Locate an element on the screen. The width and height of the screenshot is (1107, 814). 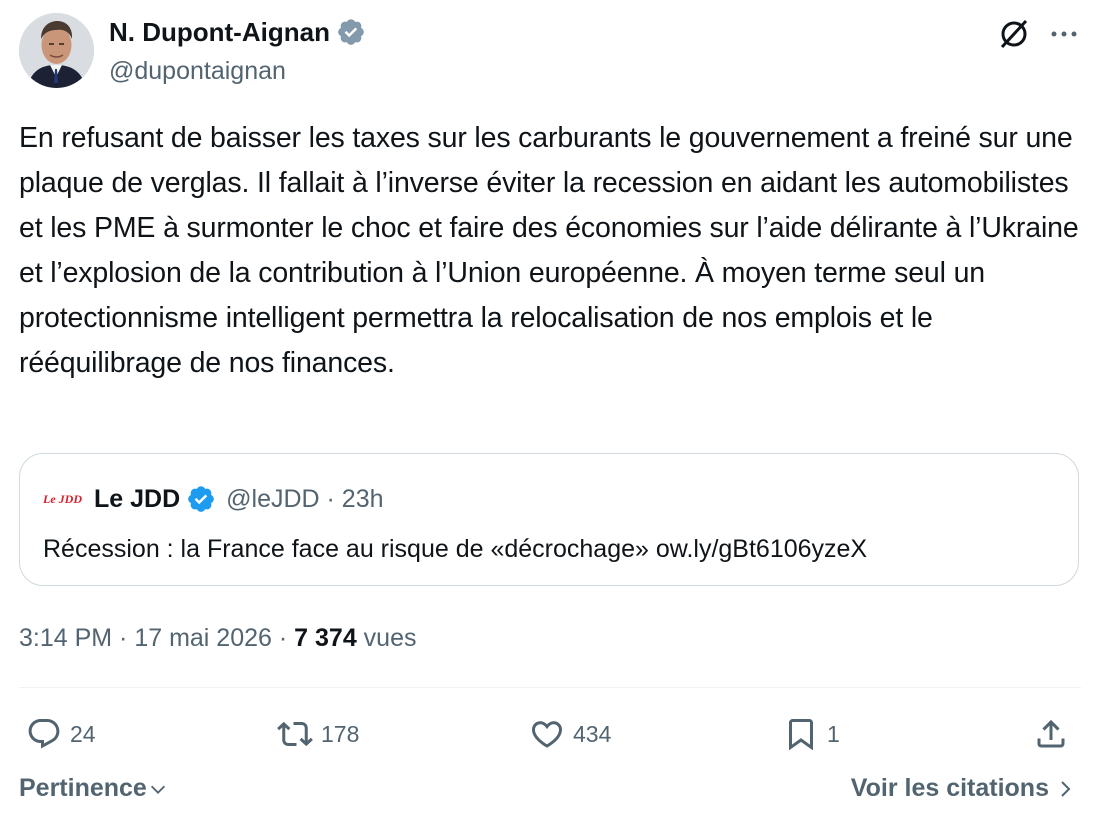
share-button is located at coordinates (1051, 734).